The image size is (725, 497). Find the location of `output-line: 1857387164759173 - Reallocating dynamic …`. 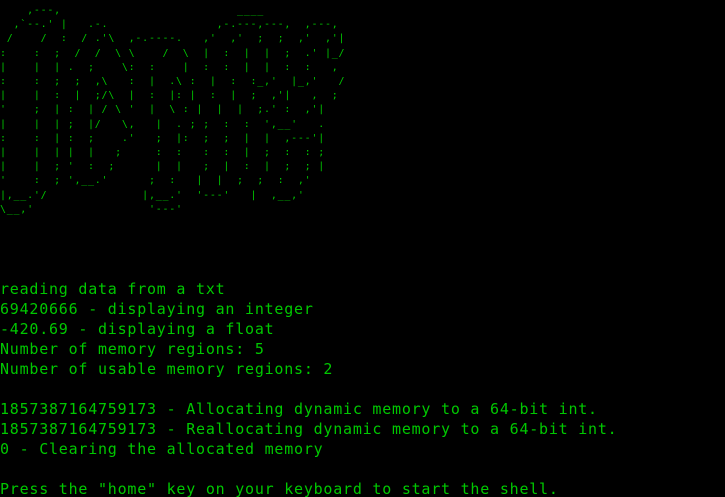

output-line: 1857387164759173 - Reallocating dynamic … is located at coordinates (309, 429).